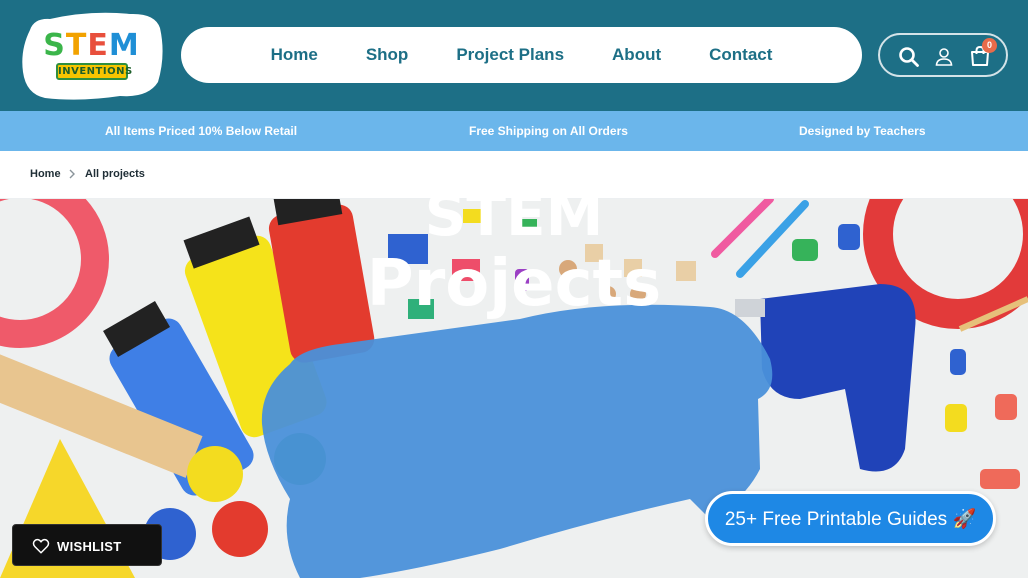 This screenshot has height=578, width=1028. What do you see at coordinates (989, 45) in the screenshot?
I see `cart-count-badge: 0` at bounding box center [989, 45].